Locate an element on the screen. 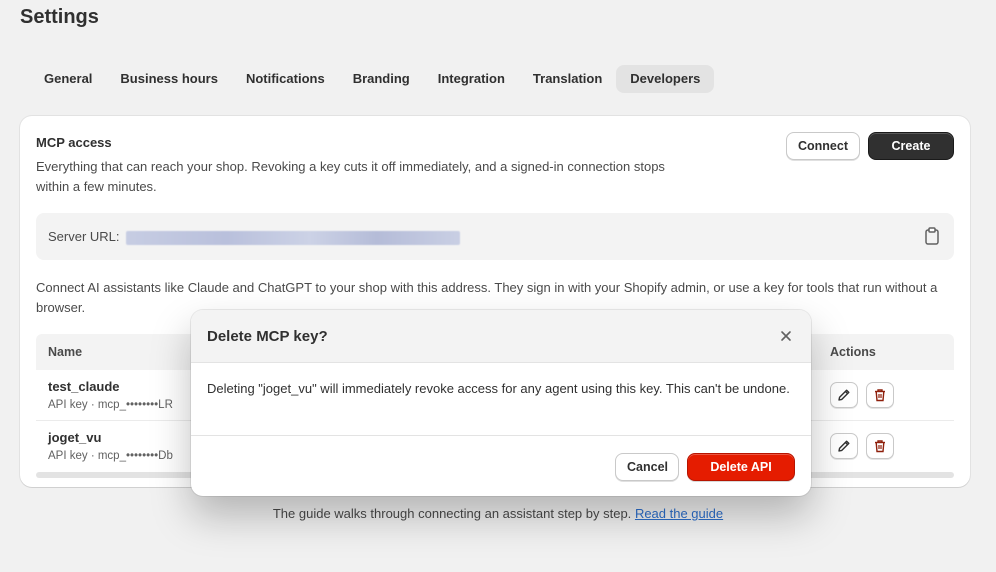 The image size is (996, 572). close-icon is located at coordinates (786, 336).